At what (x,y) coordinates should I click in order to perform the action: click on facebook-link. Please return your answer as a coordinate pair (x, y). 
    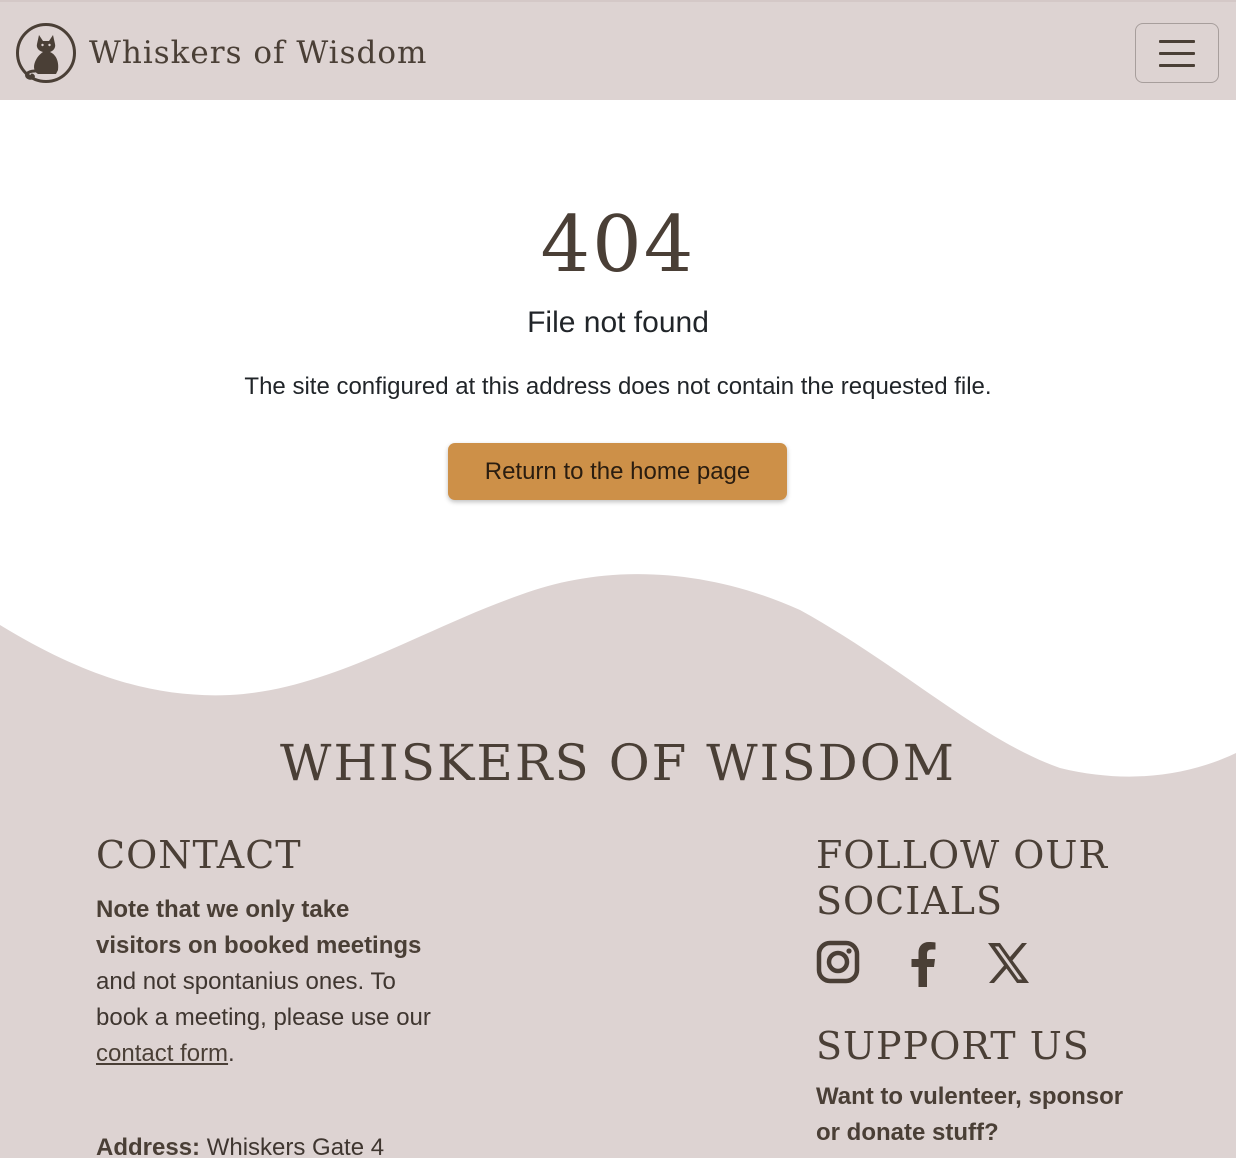
    Looking at the image, I should click on (924, 964).